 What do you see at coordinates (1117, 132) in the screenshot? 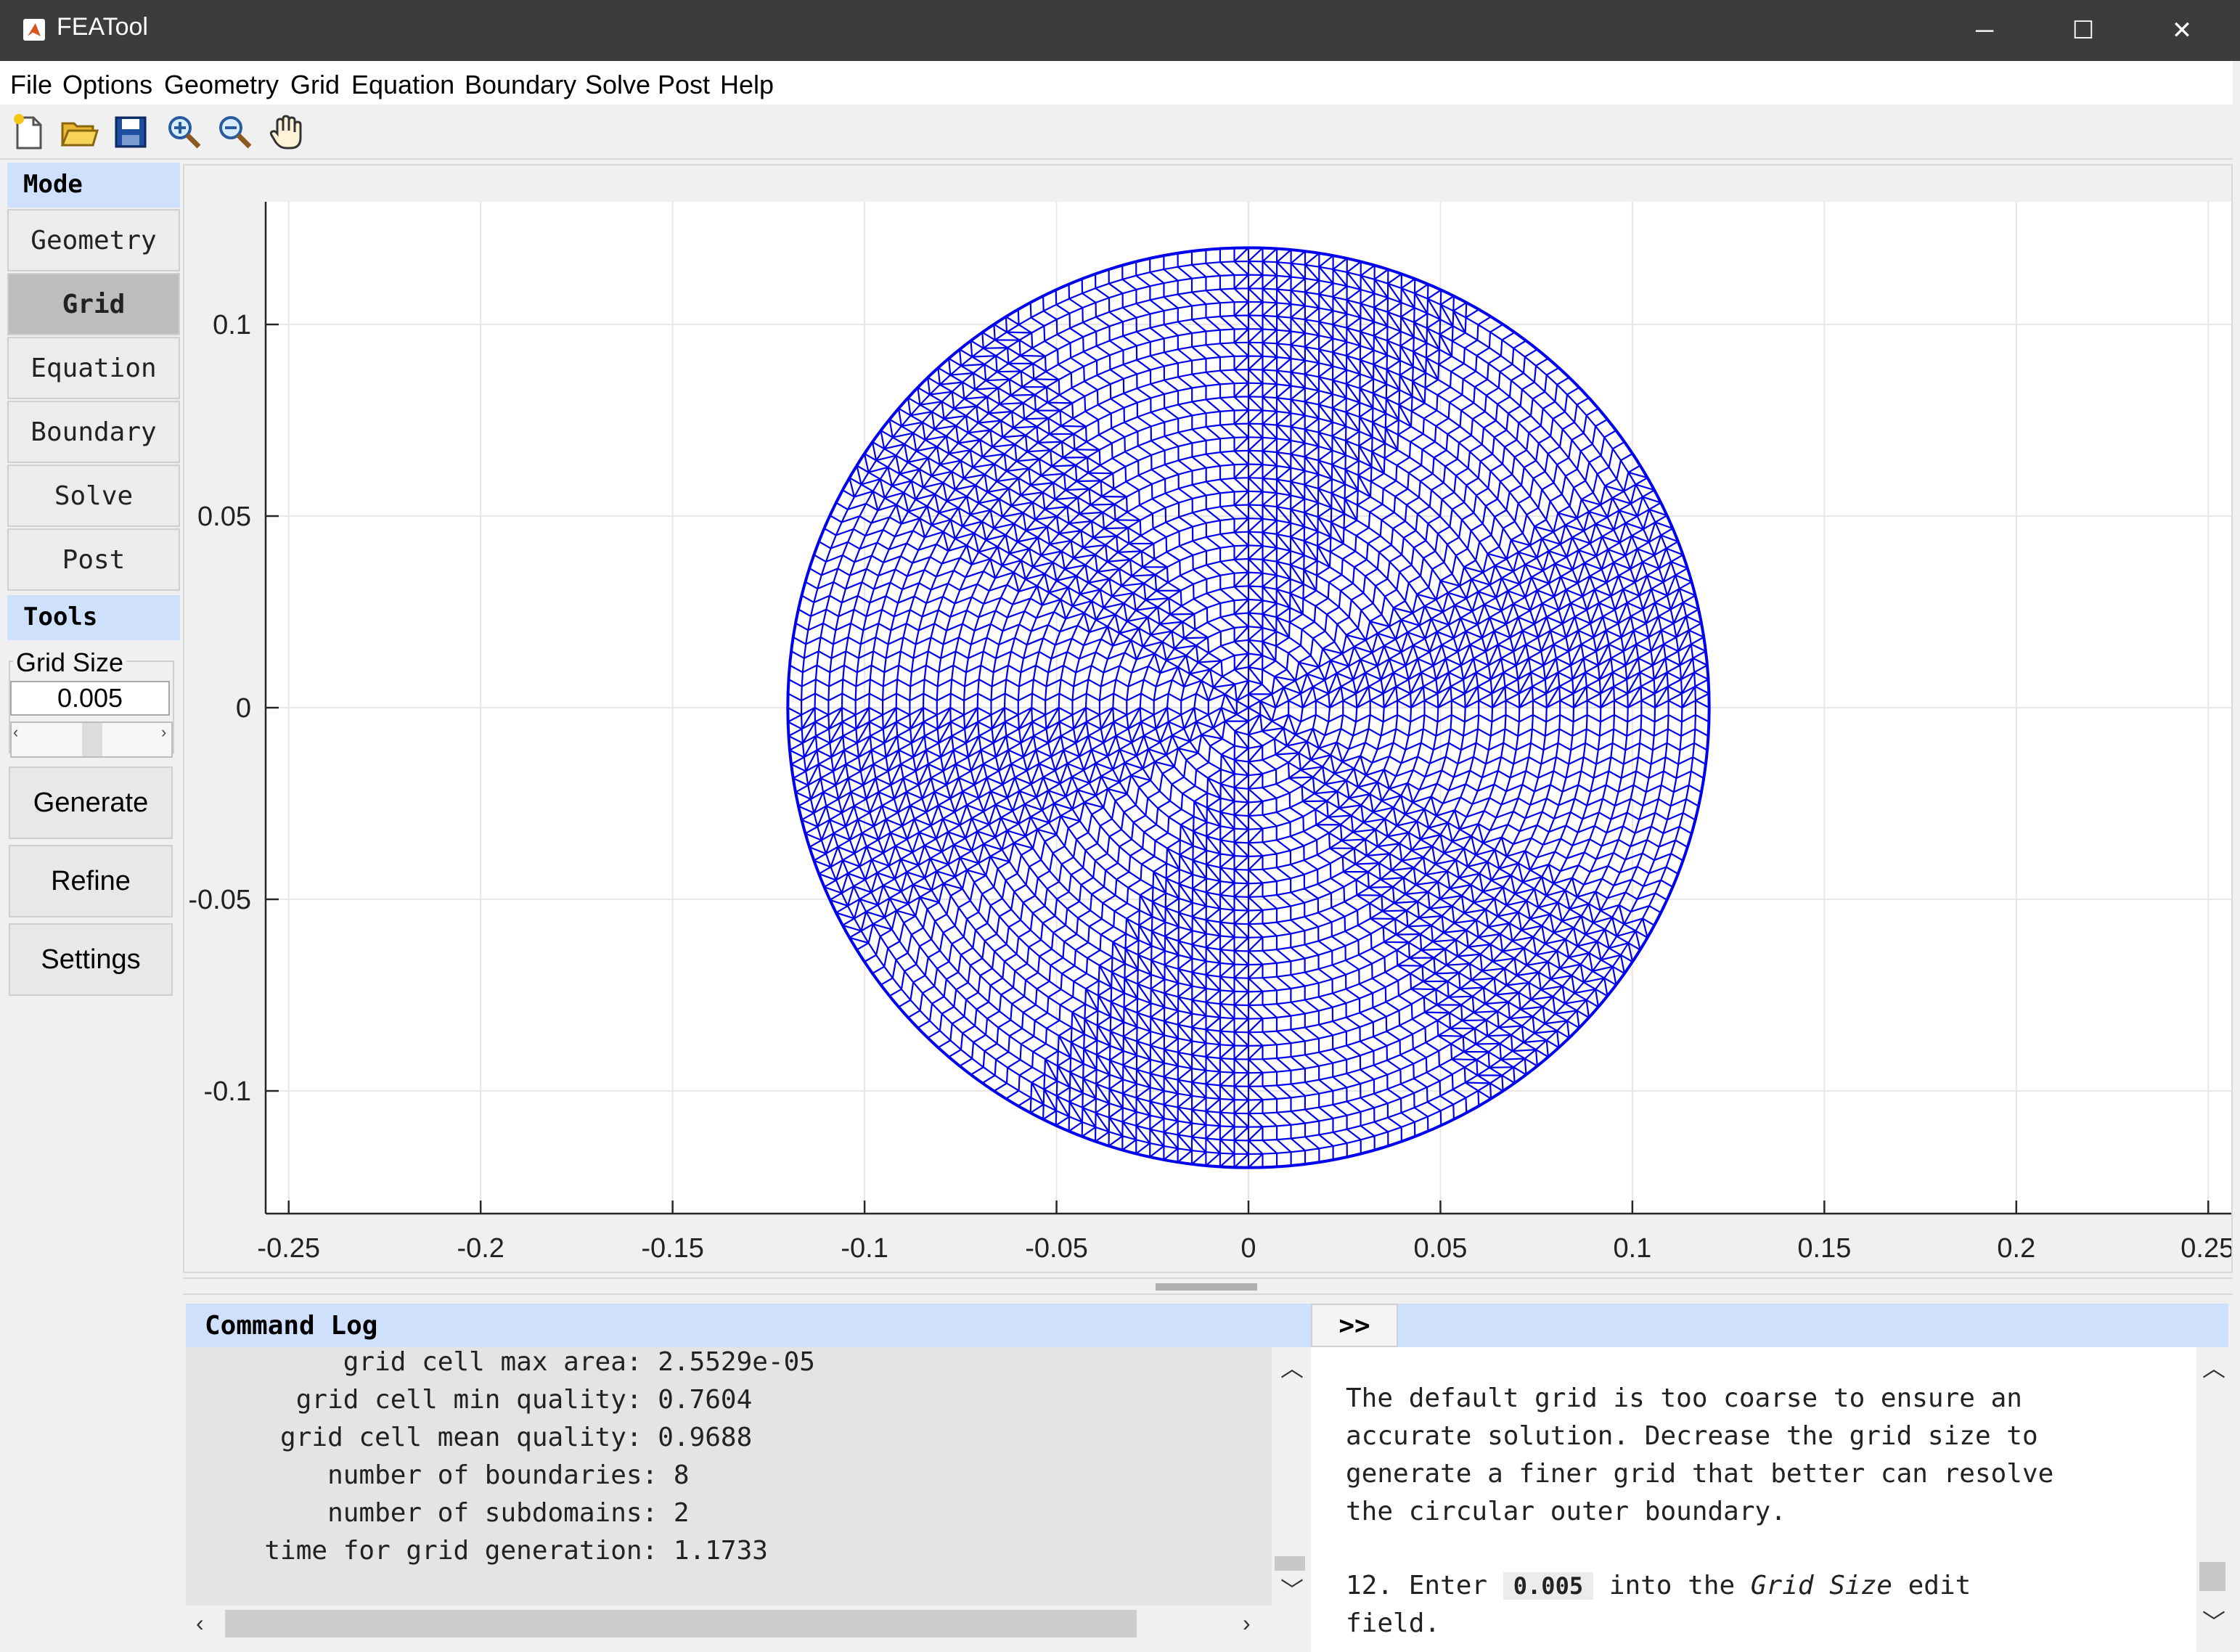
I see `toolbar` at bounding box center [1117, 132].